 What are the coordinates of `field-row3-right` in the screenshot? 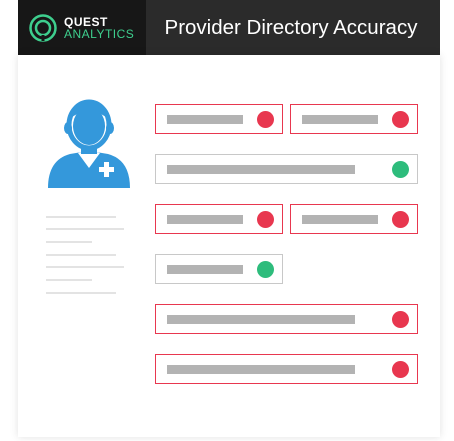 It's located at (354, 219).